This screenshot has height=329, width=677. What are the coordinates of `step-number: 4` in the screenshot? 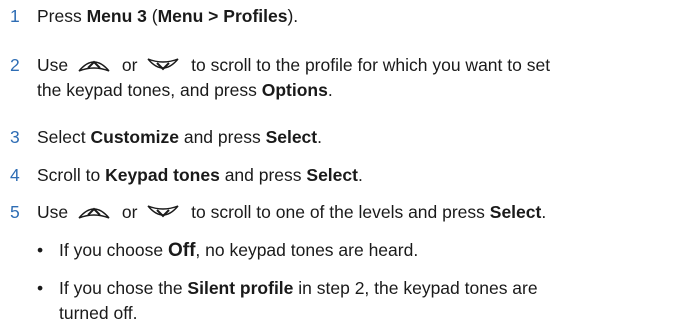 It's located at (15, 175).